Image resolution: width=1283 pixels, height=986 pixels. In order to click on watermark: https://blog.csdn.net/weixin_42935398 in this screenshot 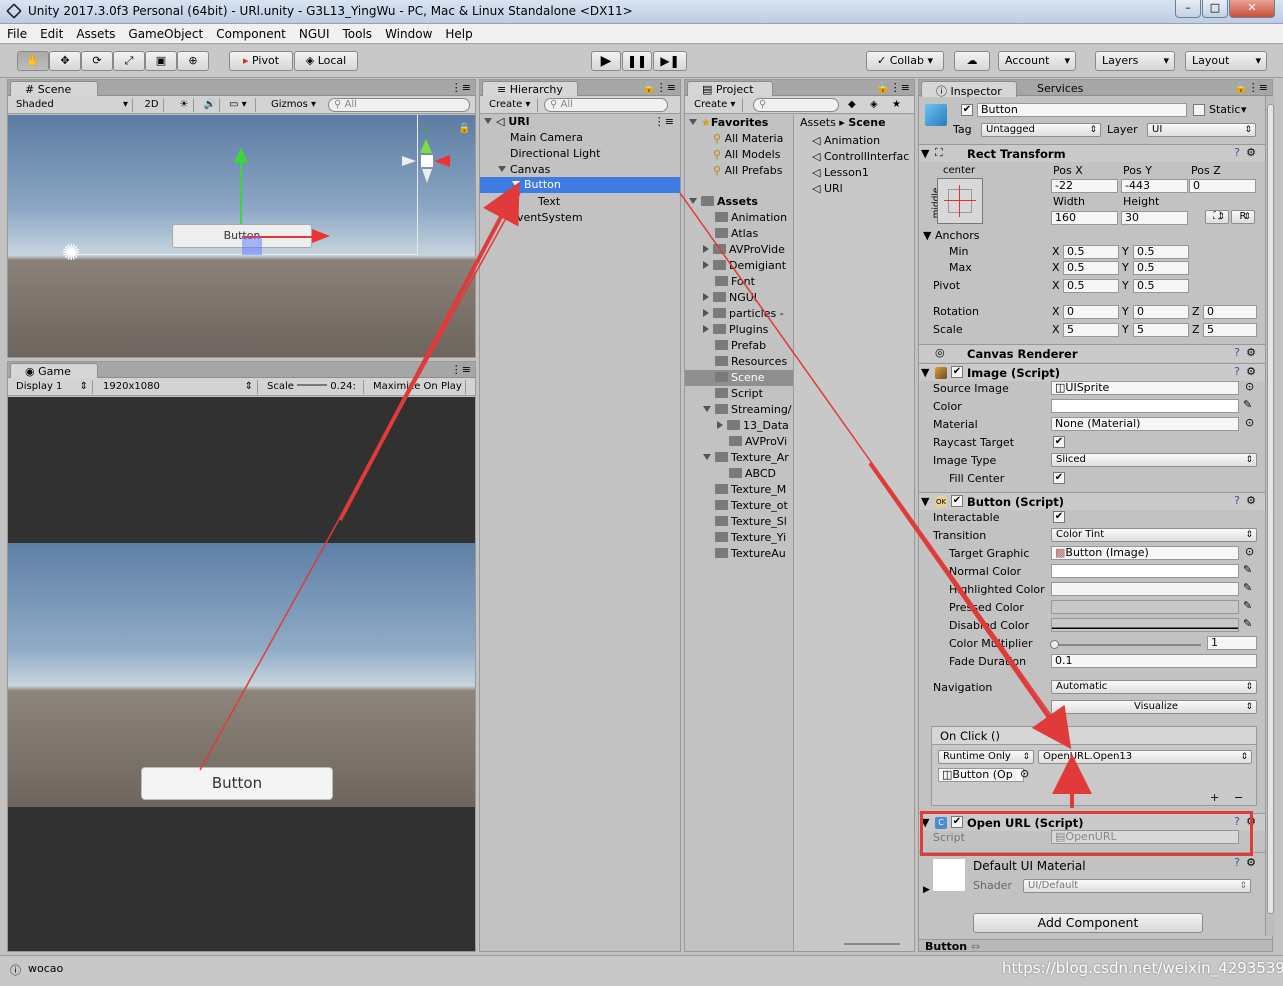, I will do `click(1142, 968)`.